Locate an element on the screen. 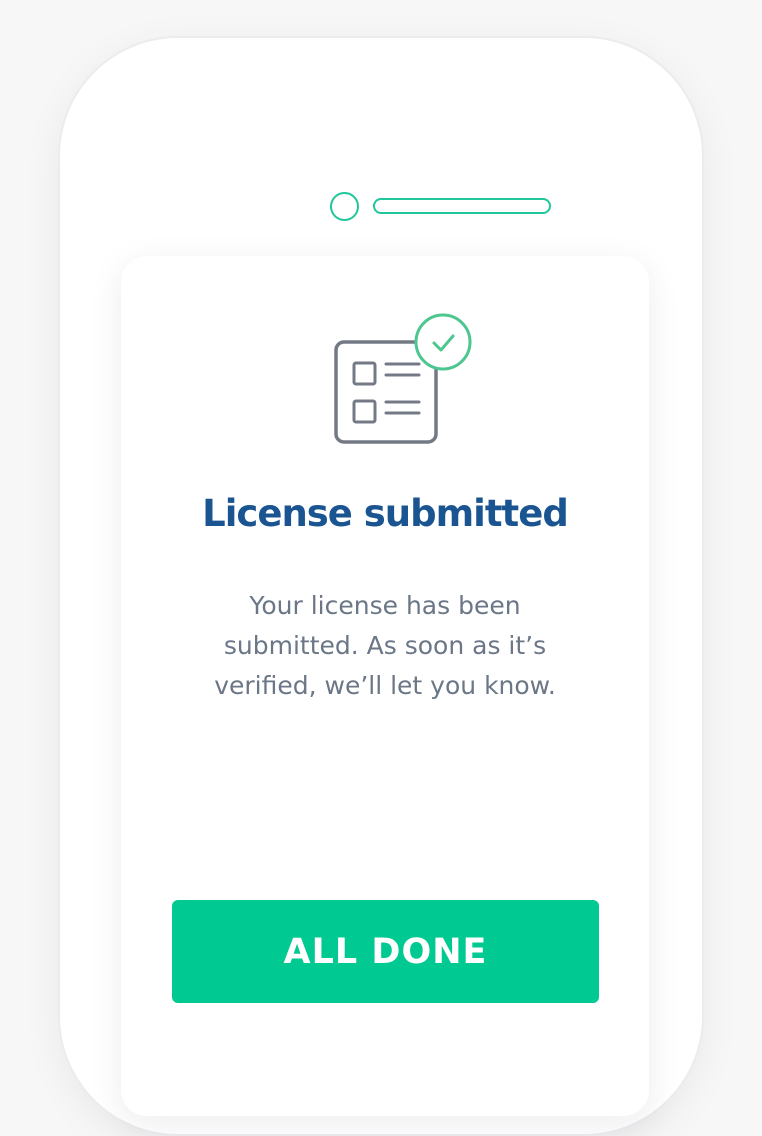 The width and height of the screenshot is (762, 1136). camera-icon is located at coordinates (344, 206).